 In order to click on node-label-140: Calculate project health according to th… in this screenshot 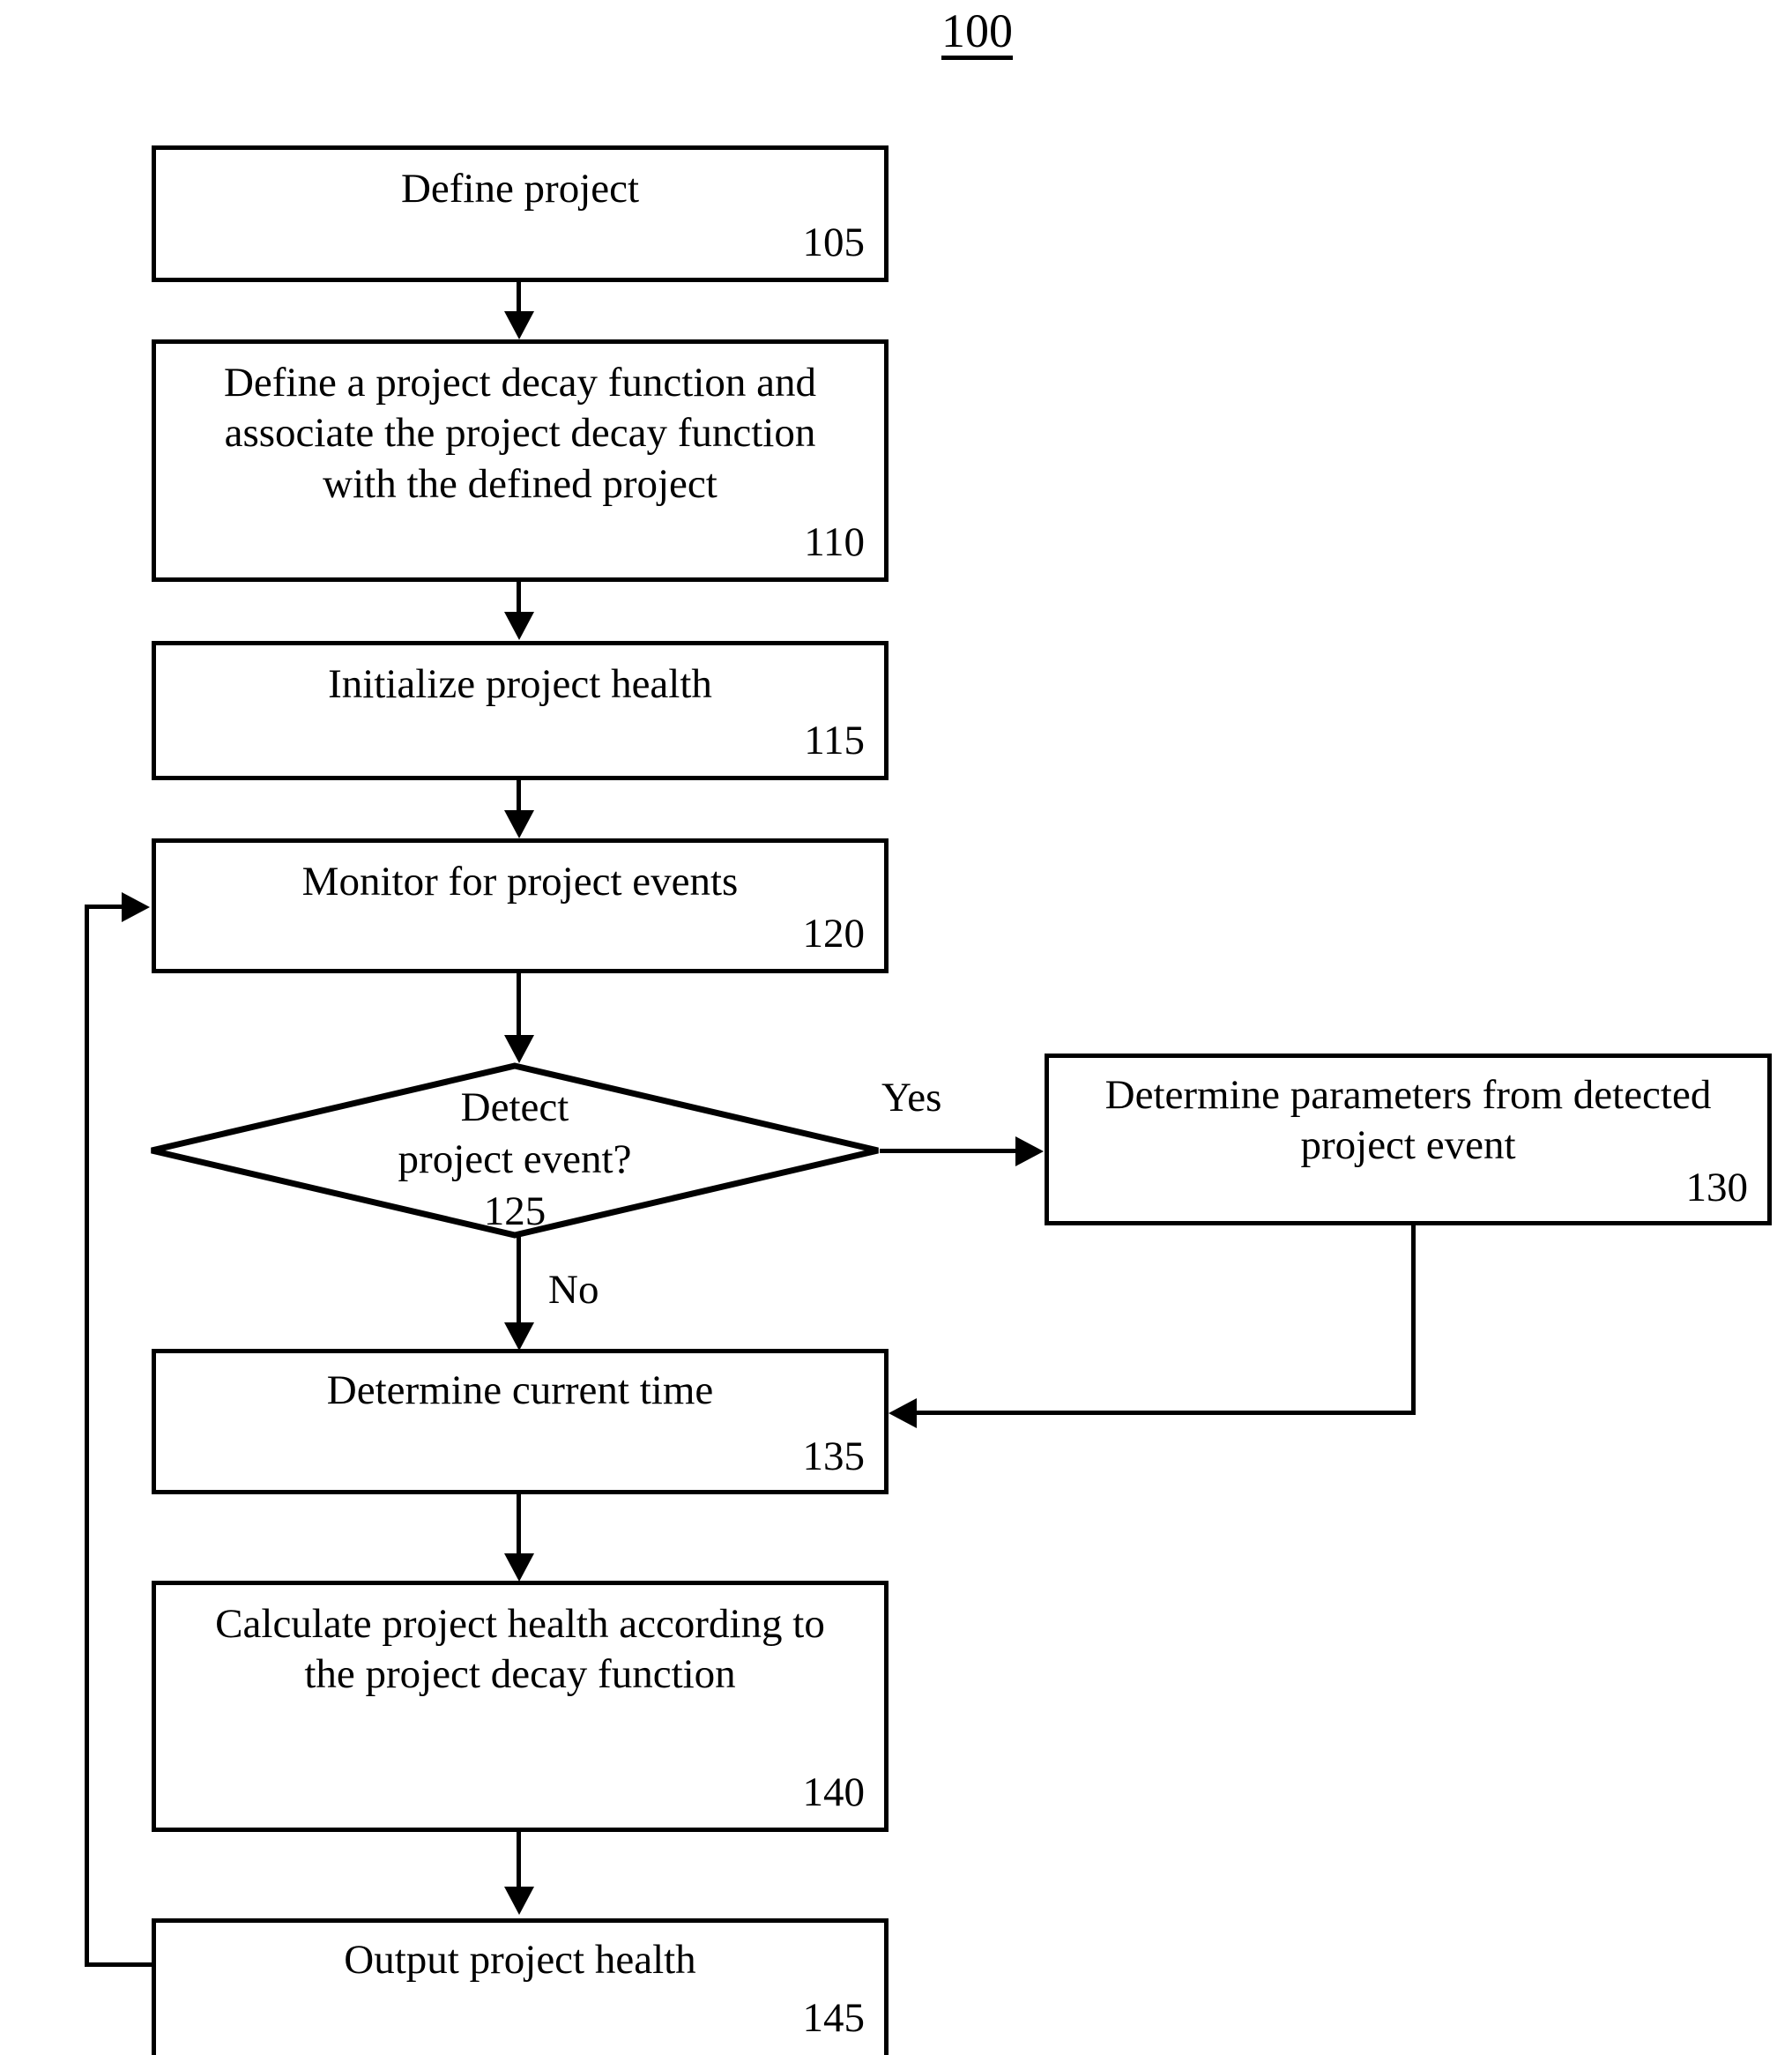, I will do `click(520, 1649)`.